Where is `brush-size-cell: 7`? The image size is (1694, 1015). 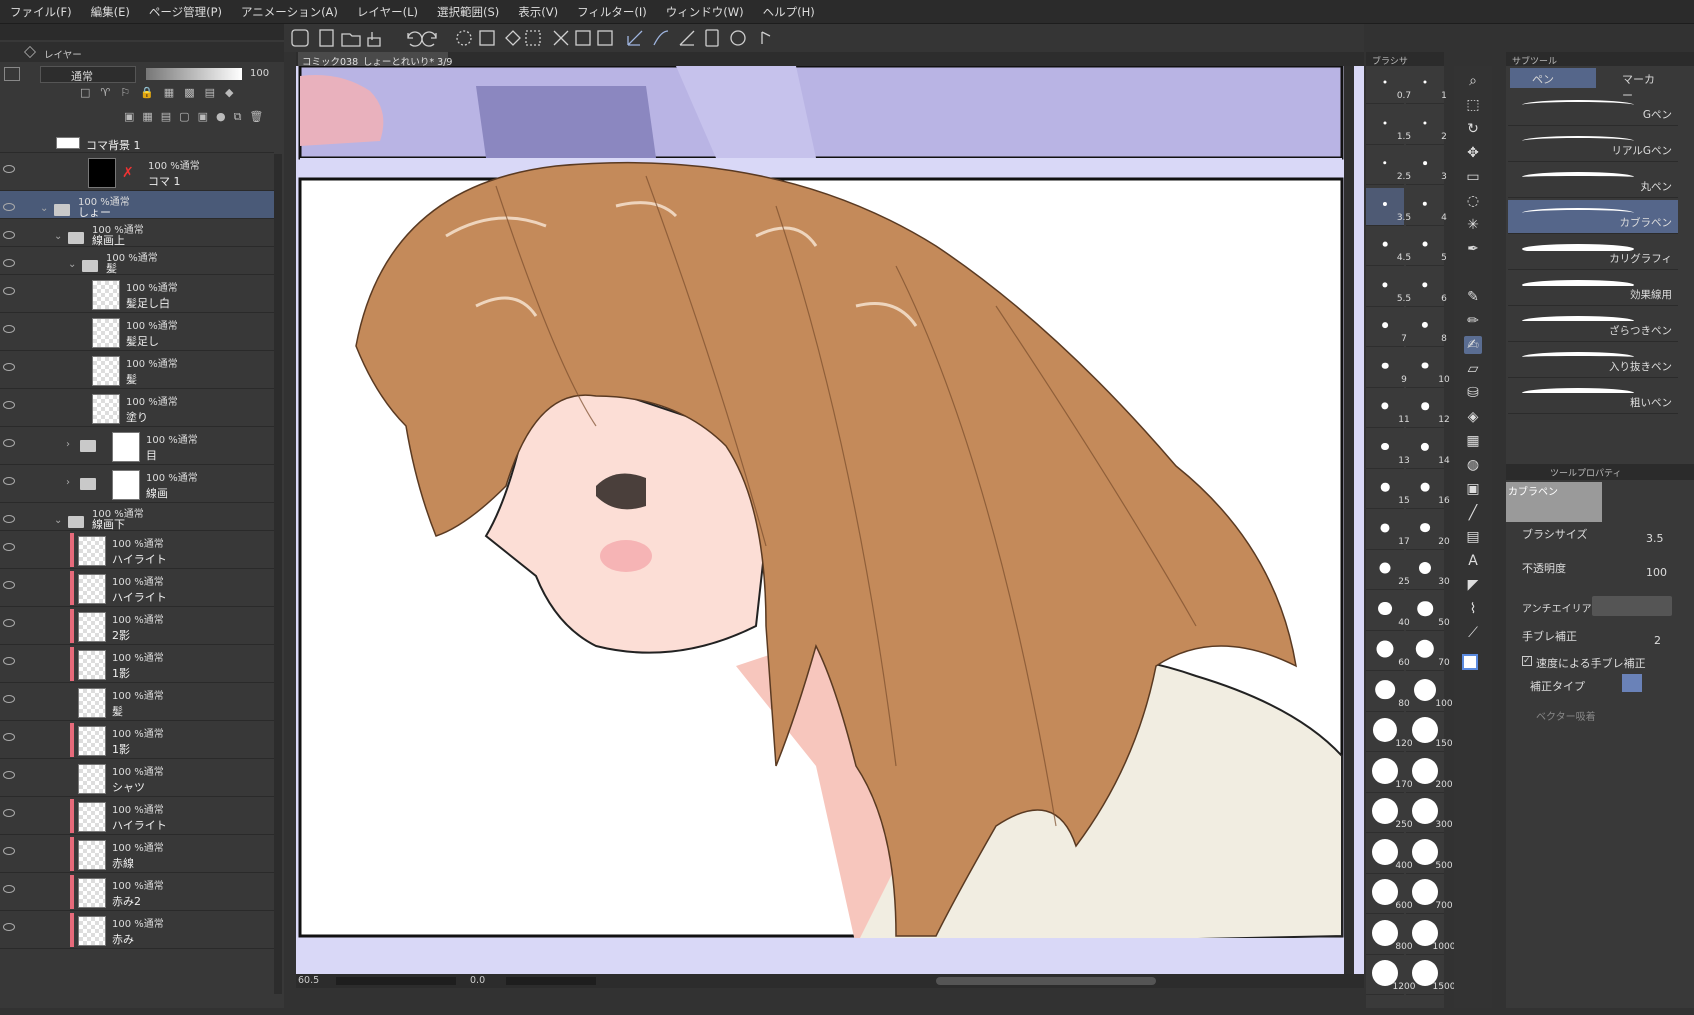
brush-size-cell: 7 is located at coordinates (1386, 328).